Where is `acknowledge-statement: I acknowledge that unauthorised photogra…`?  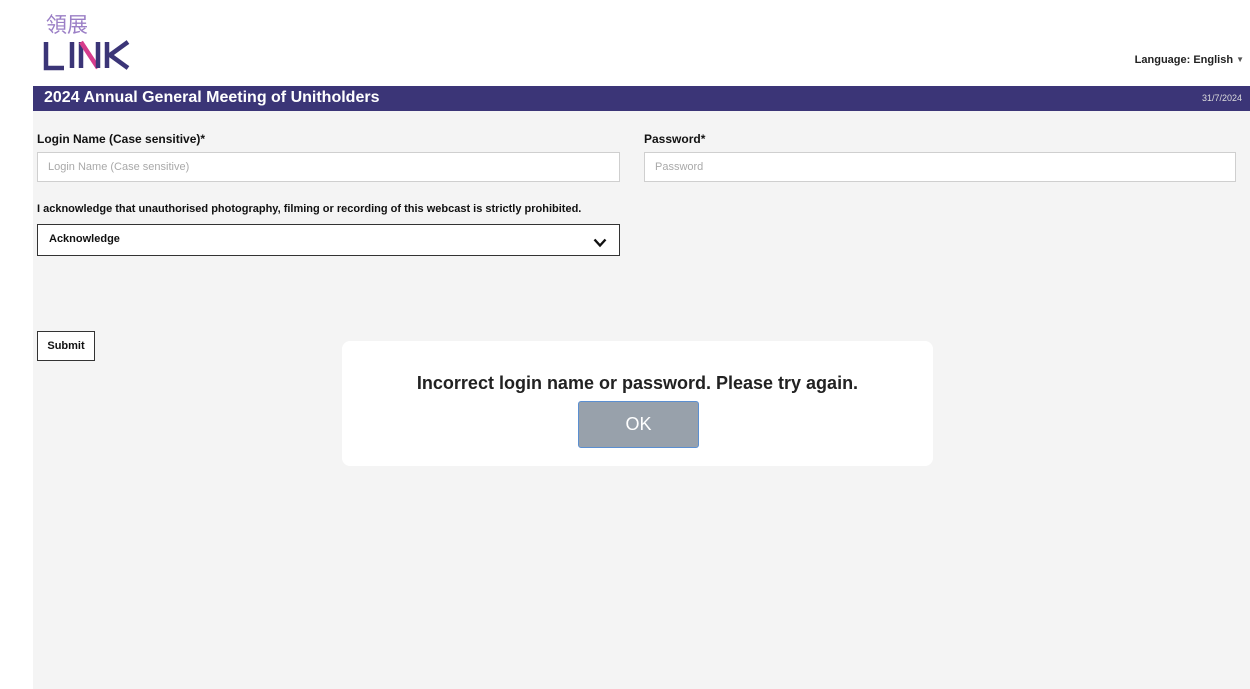
acknowledge-statement: I acknowledge that unauthorised photogra… is located at coordinates (309, 209).